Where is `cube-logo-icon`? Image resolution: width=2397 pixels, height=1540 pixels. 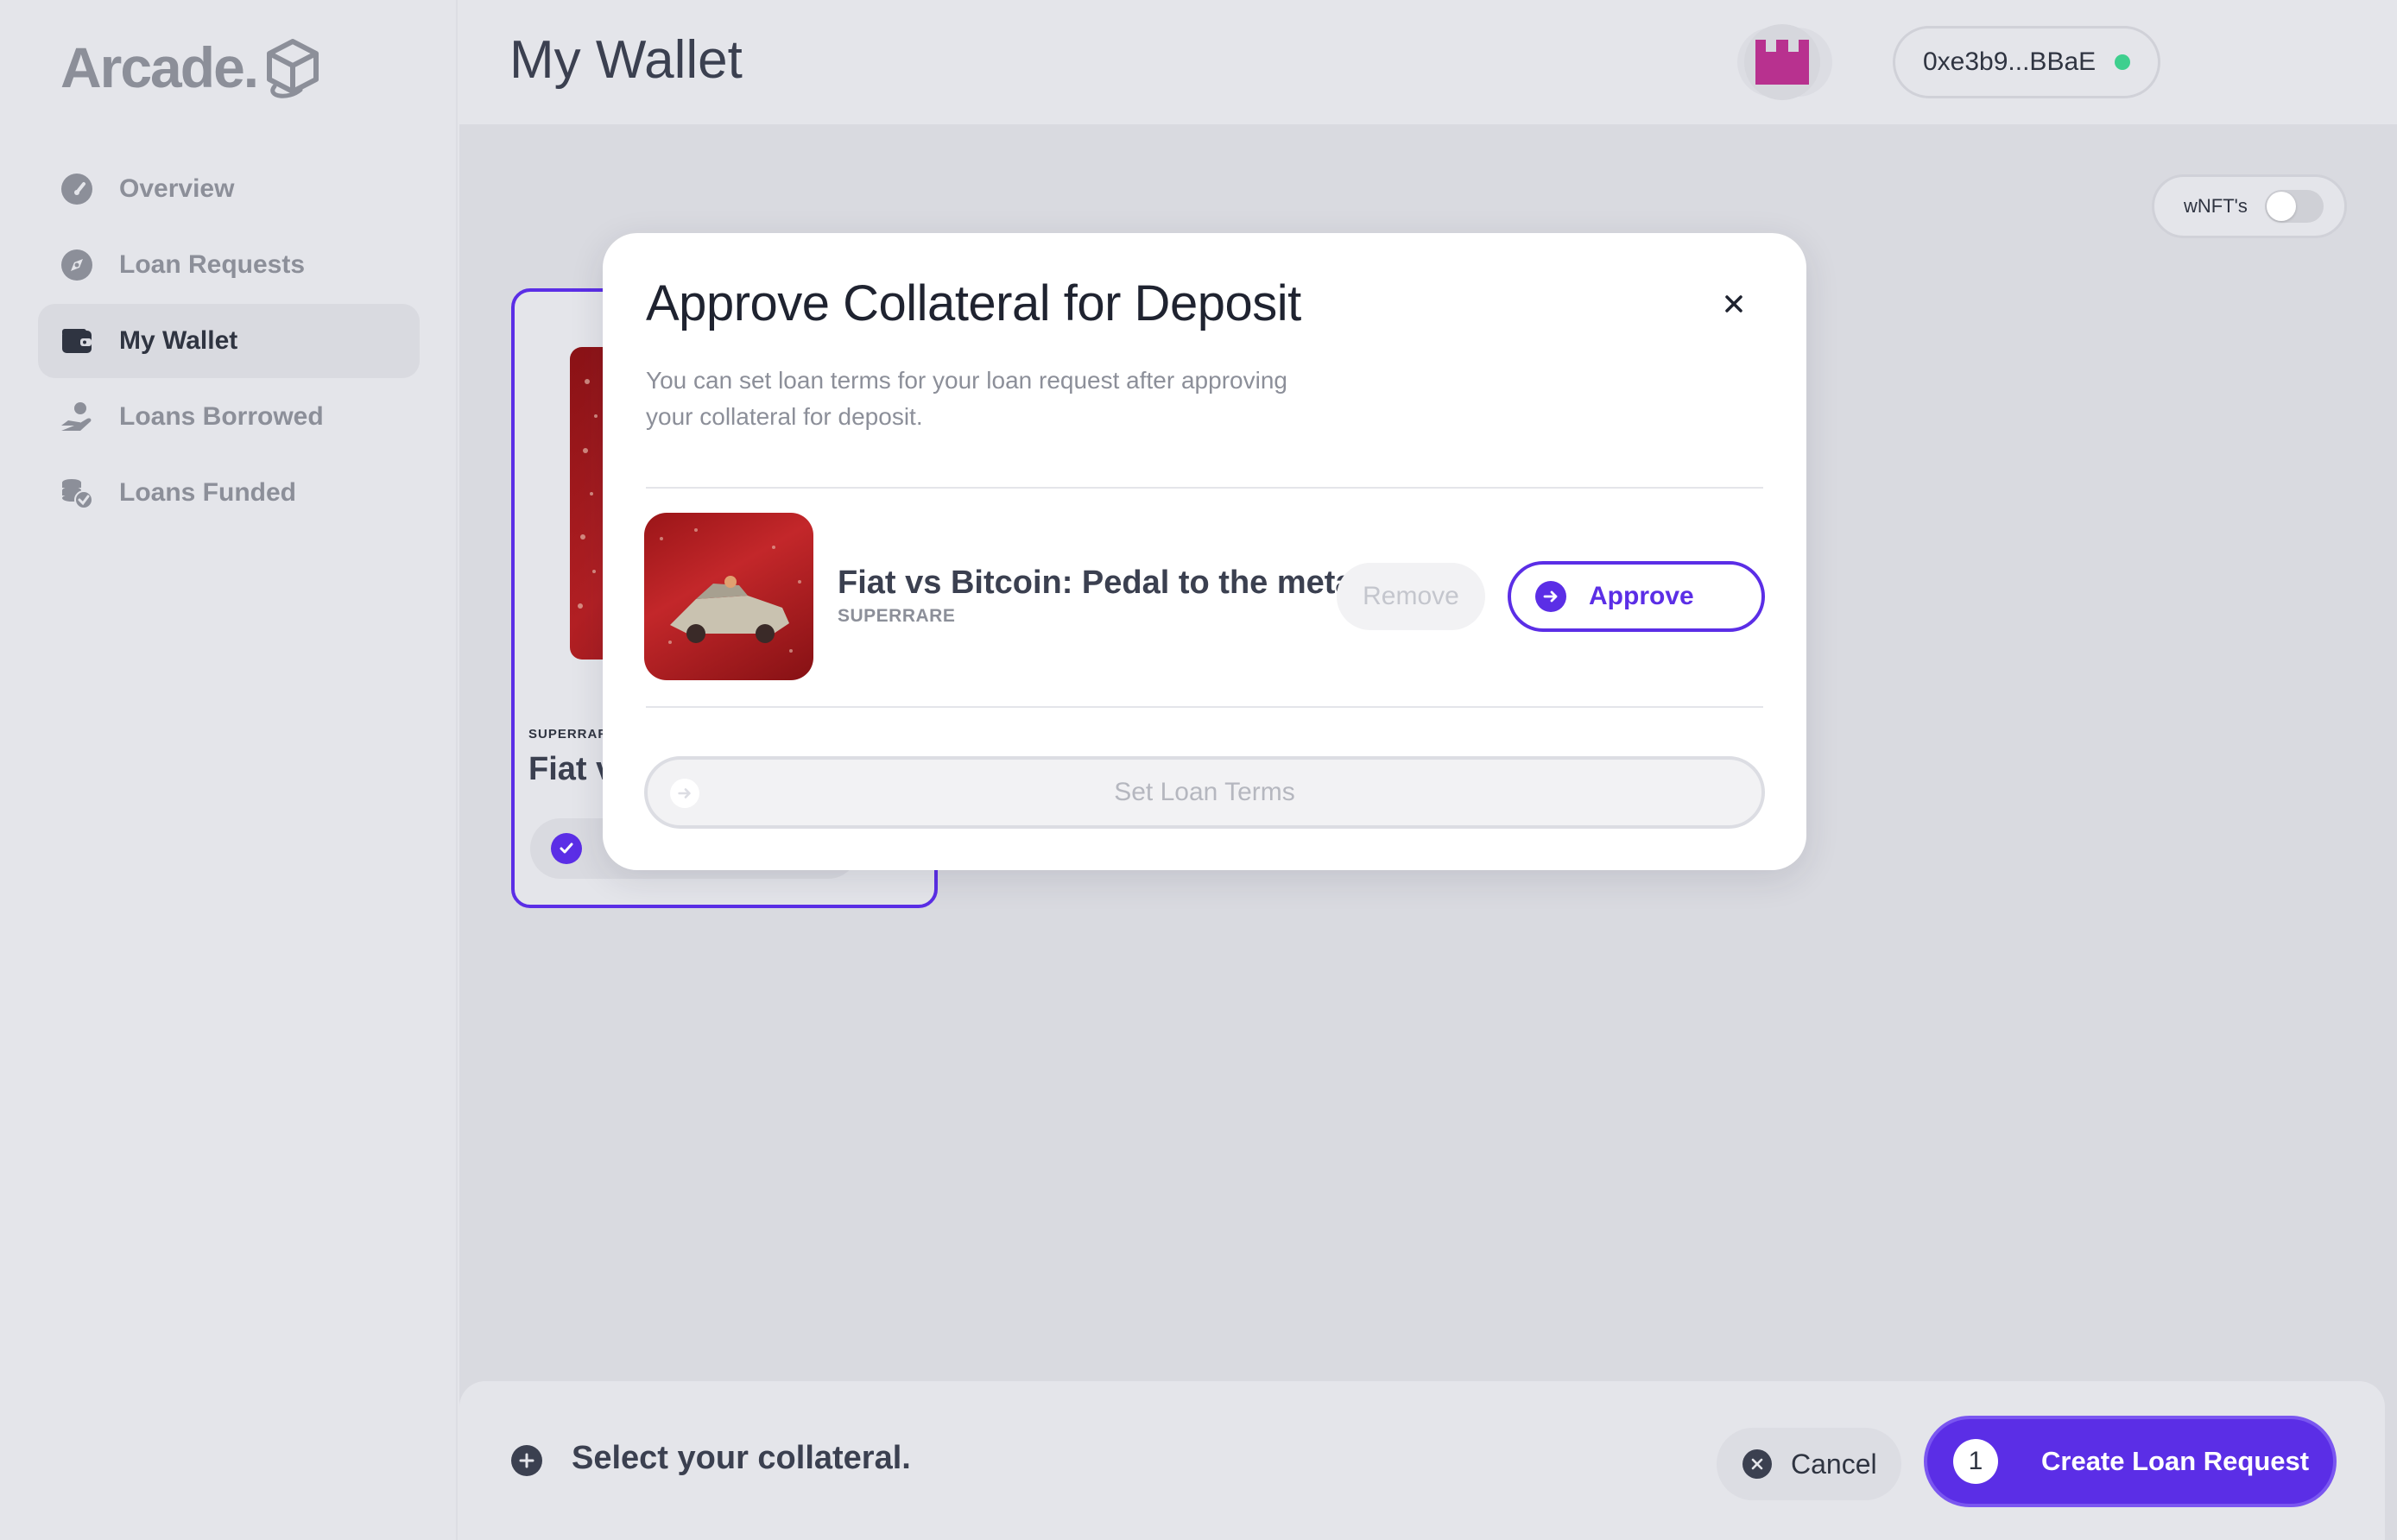 cube-logo-icon is located at coordinates (293, 68).